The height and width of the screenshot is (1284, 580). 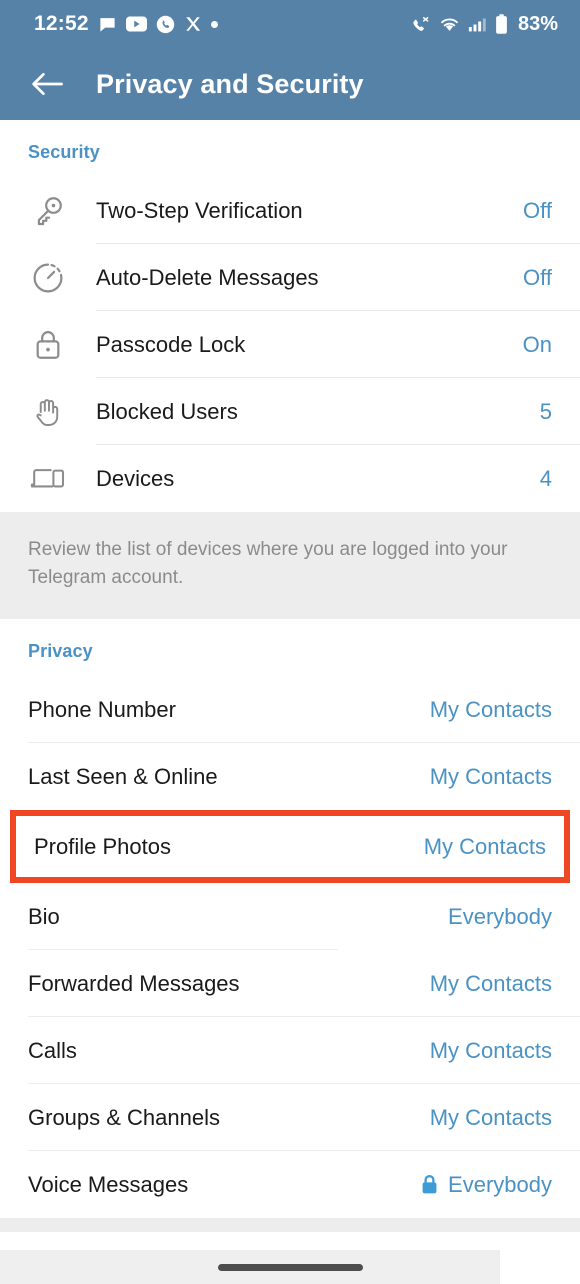 I want to click on settings-row-two-step-verification: Two-Step Verification Off, so click(x=290, y=210).